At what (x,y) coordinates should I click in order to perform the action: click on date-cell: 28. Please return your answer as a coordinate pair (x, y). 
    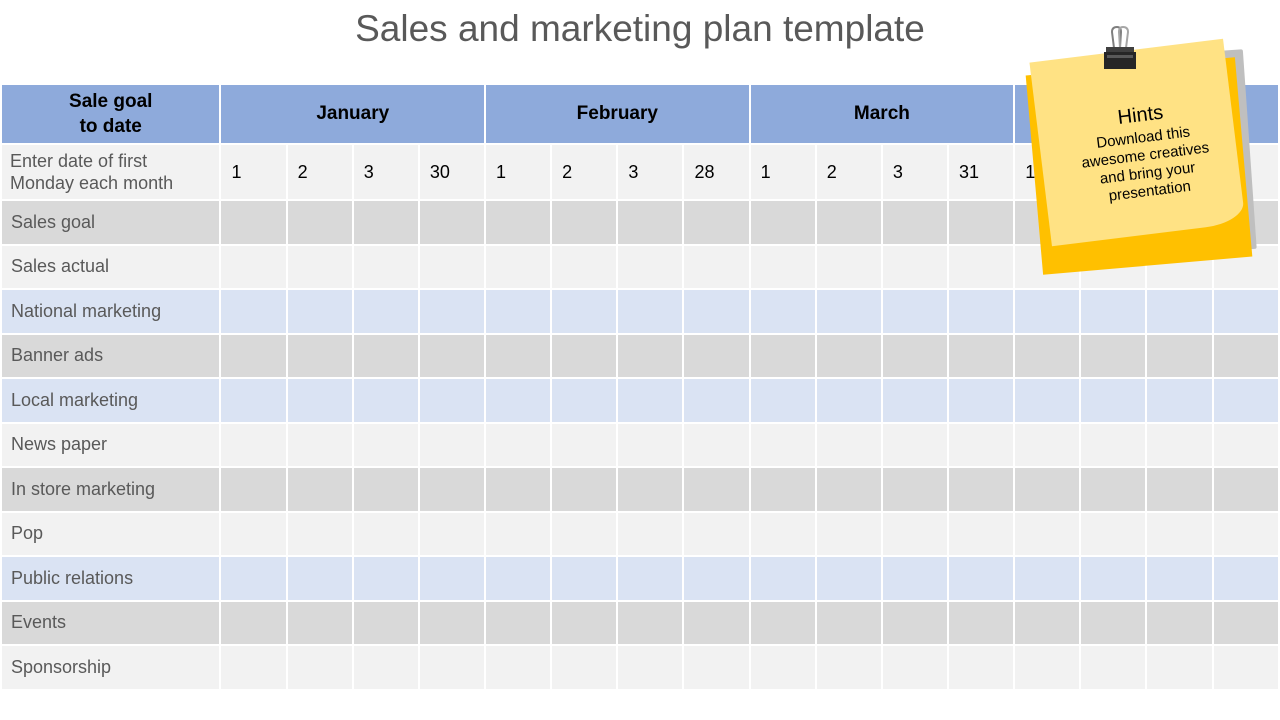
    Looking at the image, I should click on (716, 172).